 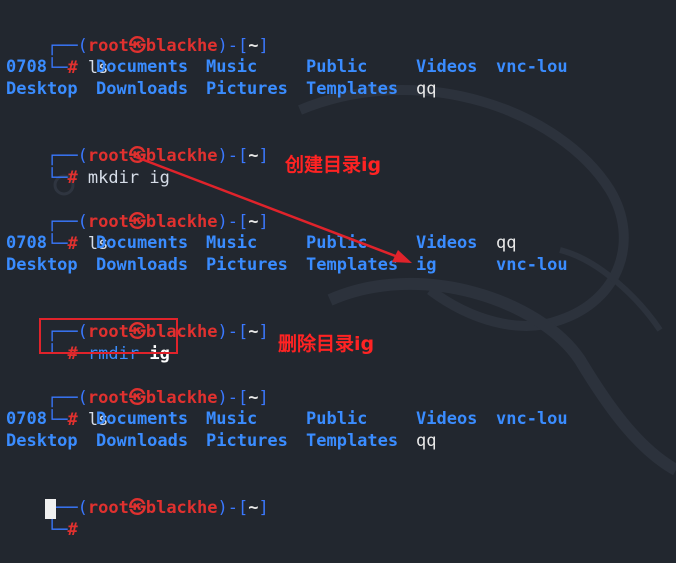 What do you see at coordinates (159, 178) in the screenshot?
I see `command-arg: ig` at bounding box center [159, 178].